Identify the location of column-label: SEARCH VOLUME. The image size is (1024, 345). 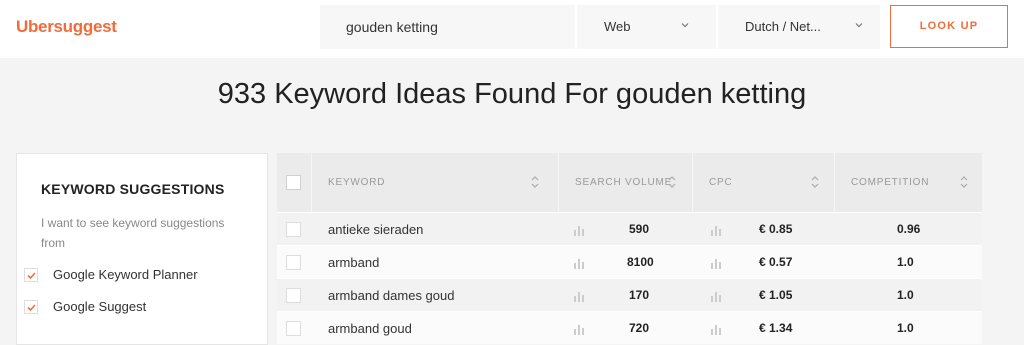
(624, 182).